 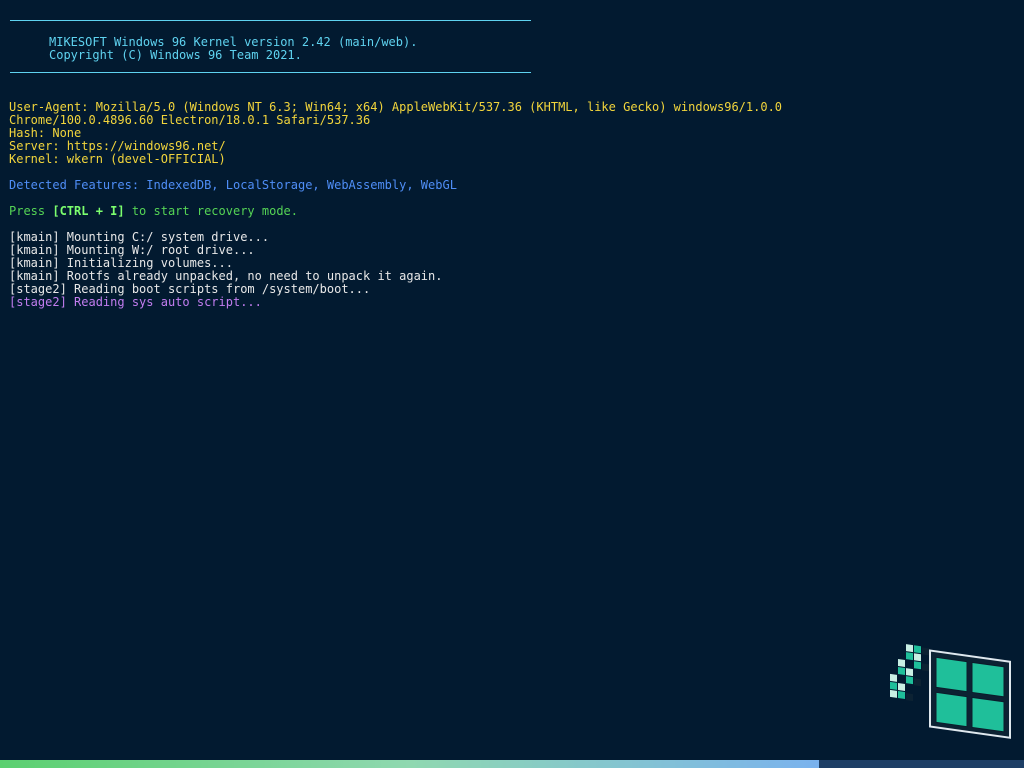 I want to click on recovery-hint-line: Press [CTRL + I] to start recovery mode., so click(x=511, y=211).